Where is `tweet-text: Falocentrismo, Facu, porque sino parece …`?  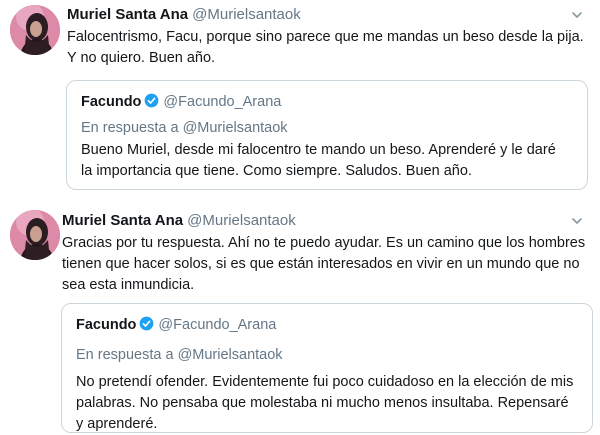 tweet-text: Falocentrismo, Facu, porque sino parece … is located at coordinates (325, 47).